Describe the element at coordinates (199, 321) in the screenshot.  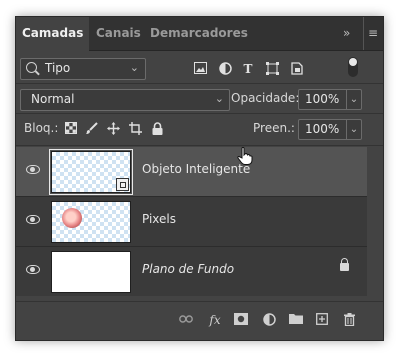
I see `panel-footer: fx` at that location.